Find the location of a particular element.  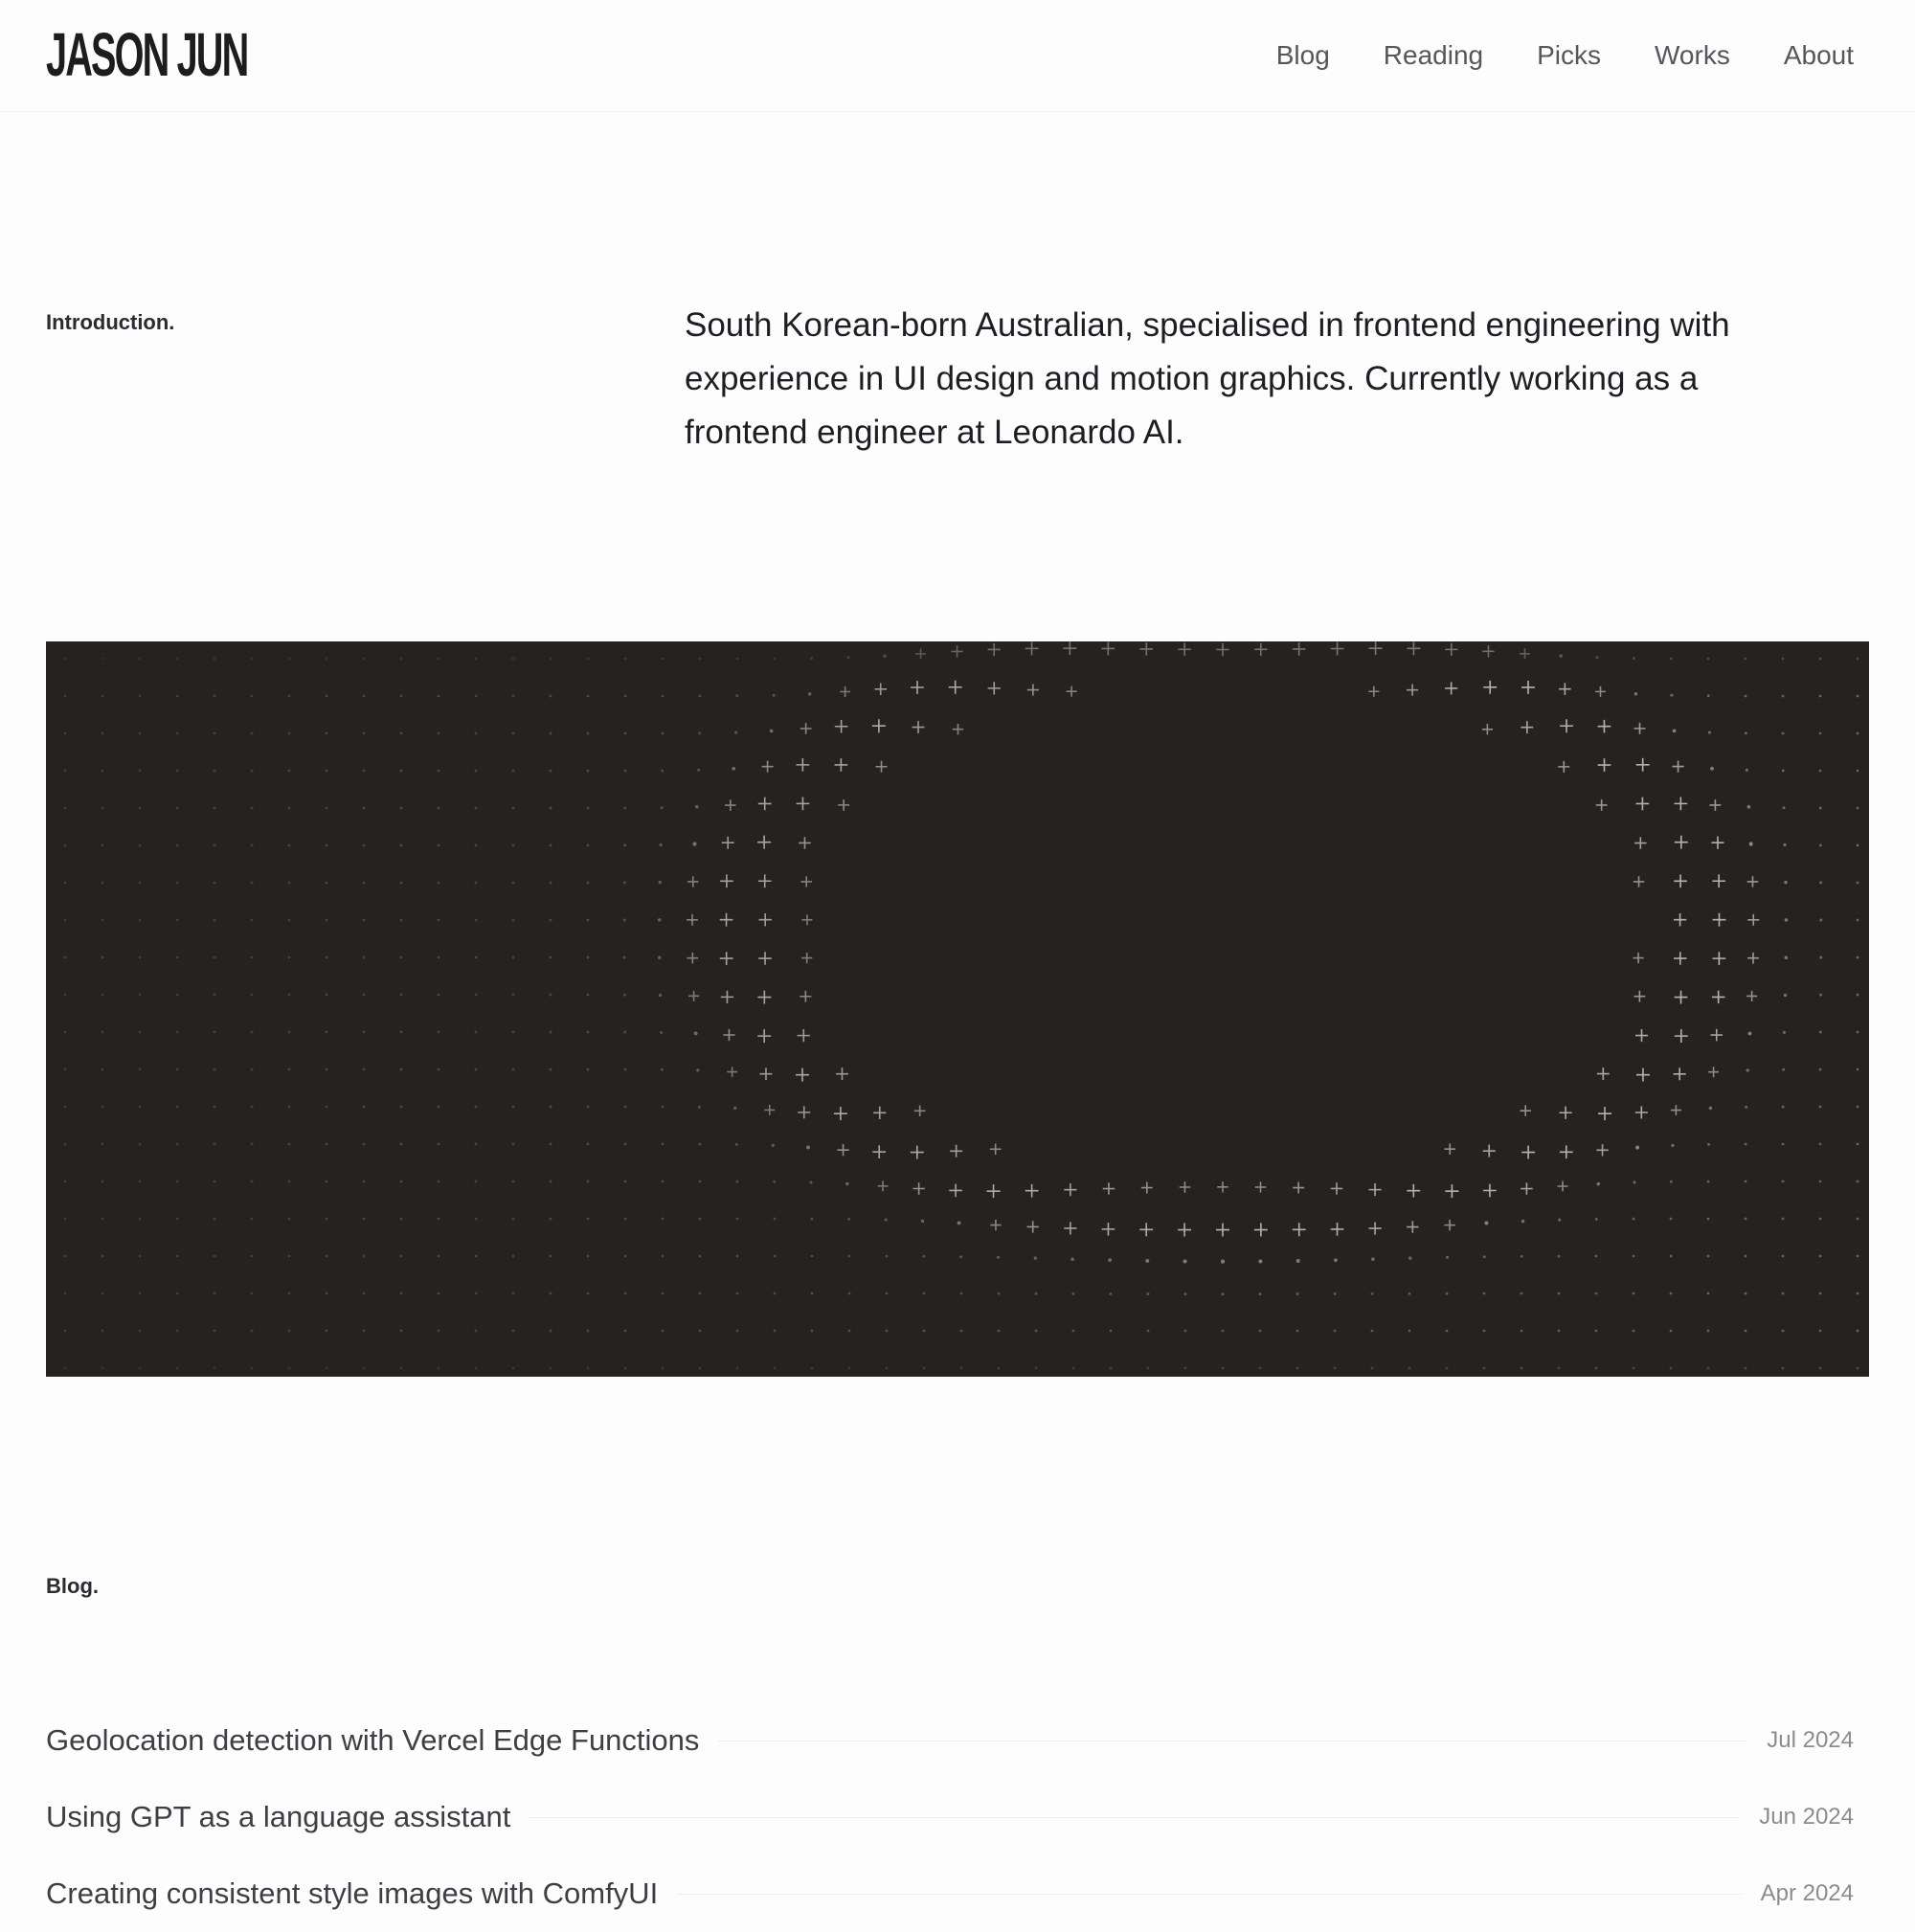

site-logo: JASON JUN is located at coordinates (147, 55).